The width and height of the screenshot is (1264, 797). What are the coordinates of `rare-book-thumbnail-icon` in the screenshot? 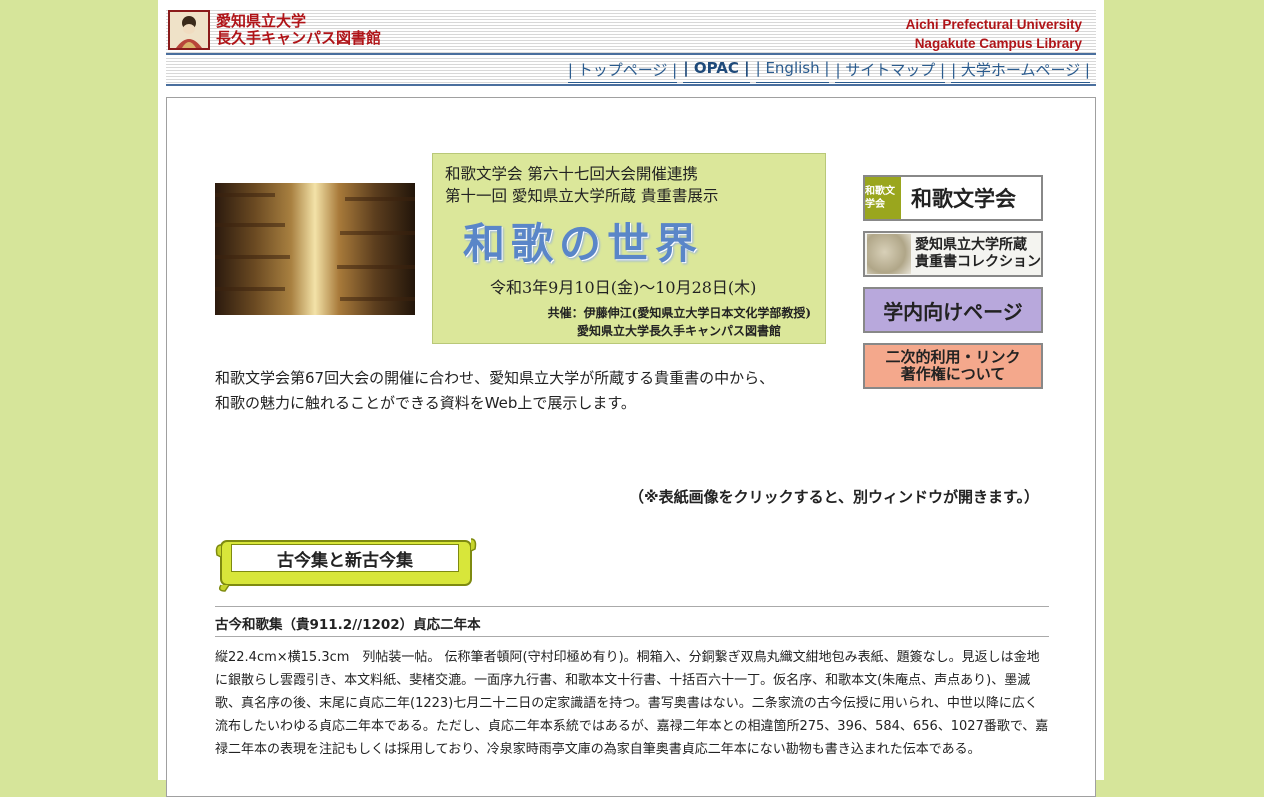 It's located at (889, 254).